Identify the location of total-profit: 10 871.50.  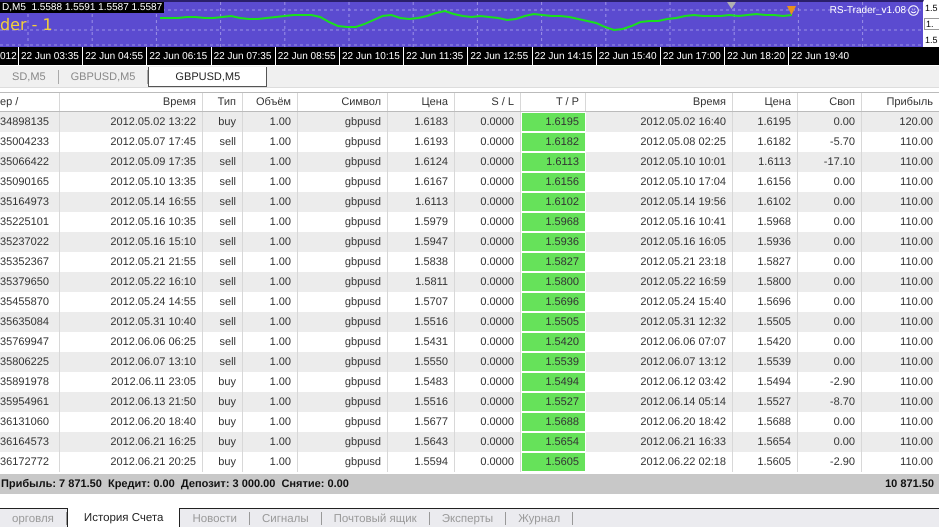
(909, 484).